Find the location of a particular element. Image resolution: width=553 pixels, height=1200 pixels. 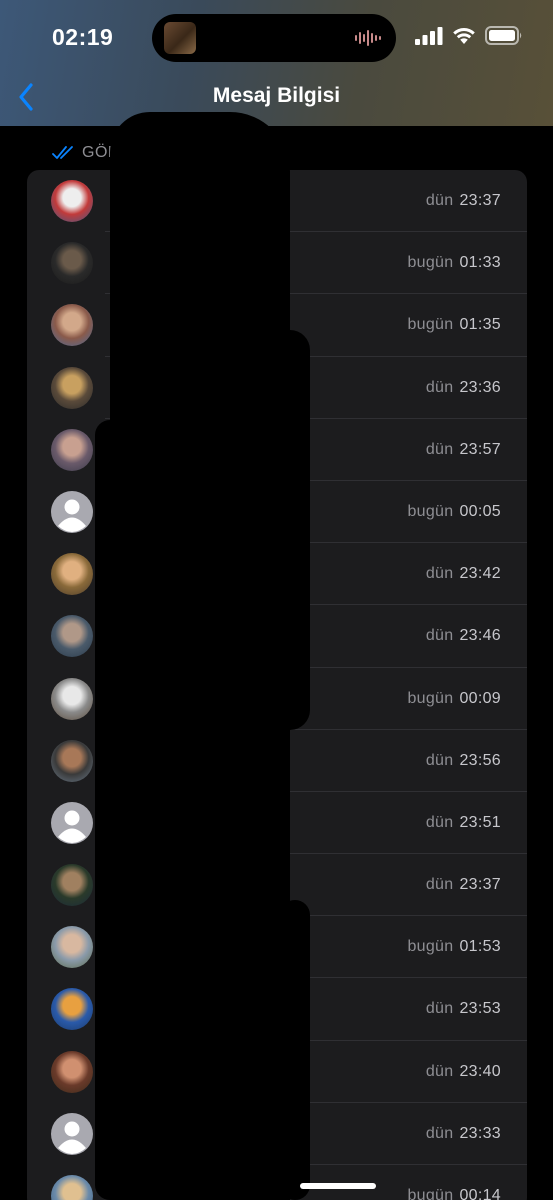

seen-time: bugün 01:53 is located at coordinates (454, 947).